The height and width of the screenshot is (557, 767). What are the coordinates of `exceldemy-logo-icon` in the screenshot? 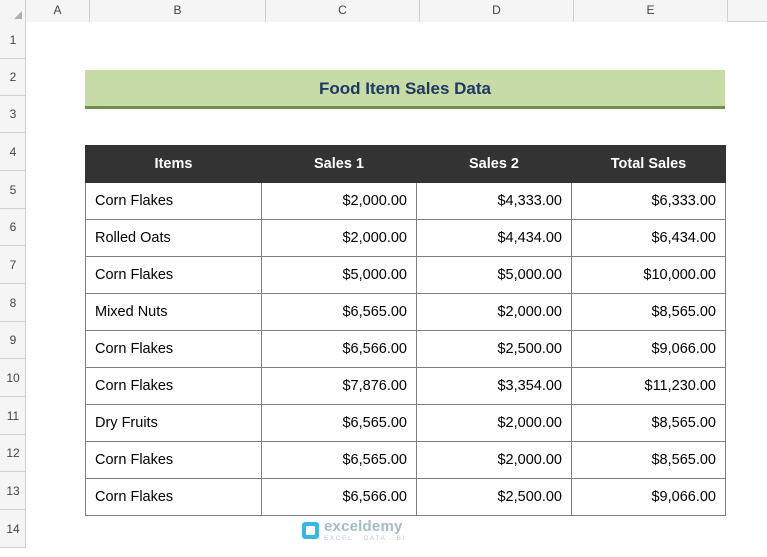 It's located at (310, 531).